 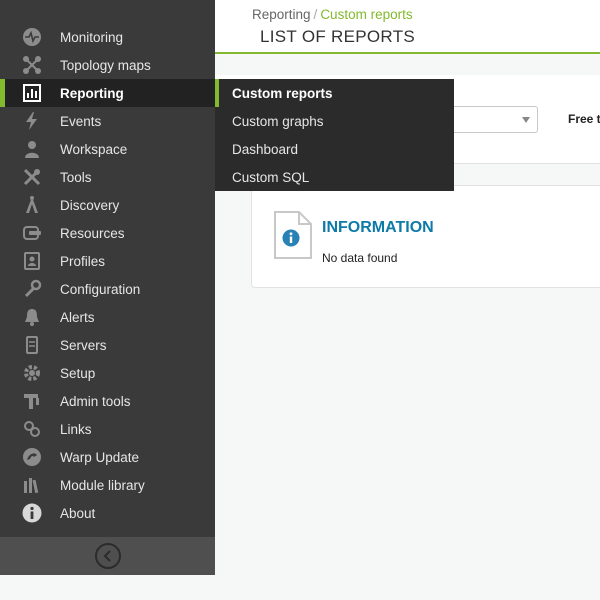 I want to click on free-text-label: Free t, so click(x=584, y=119).